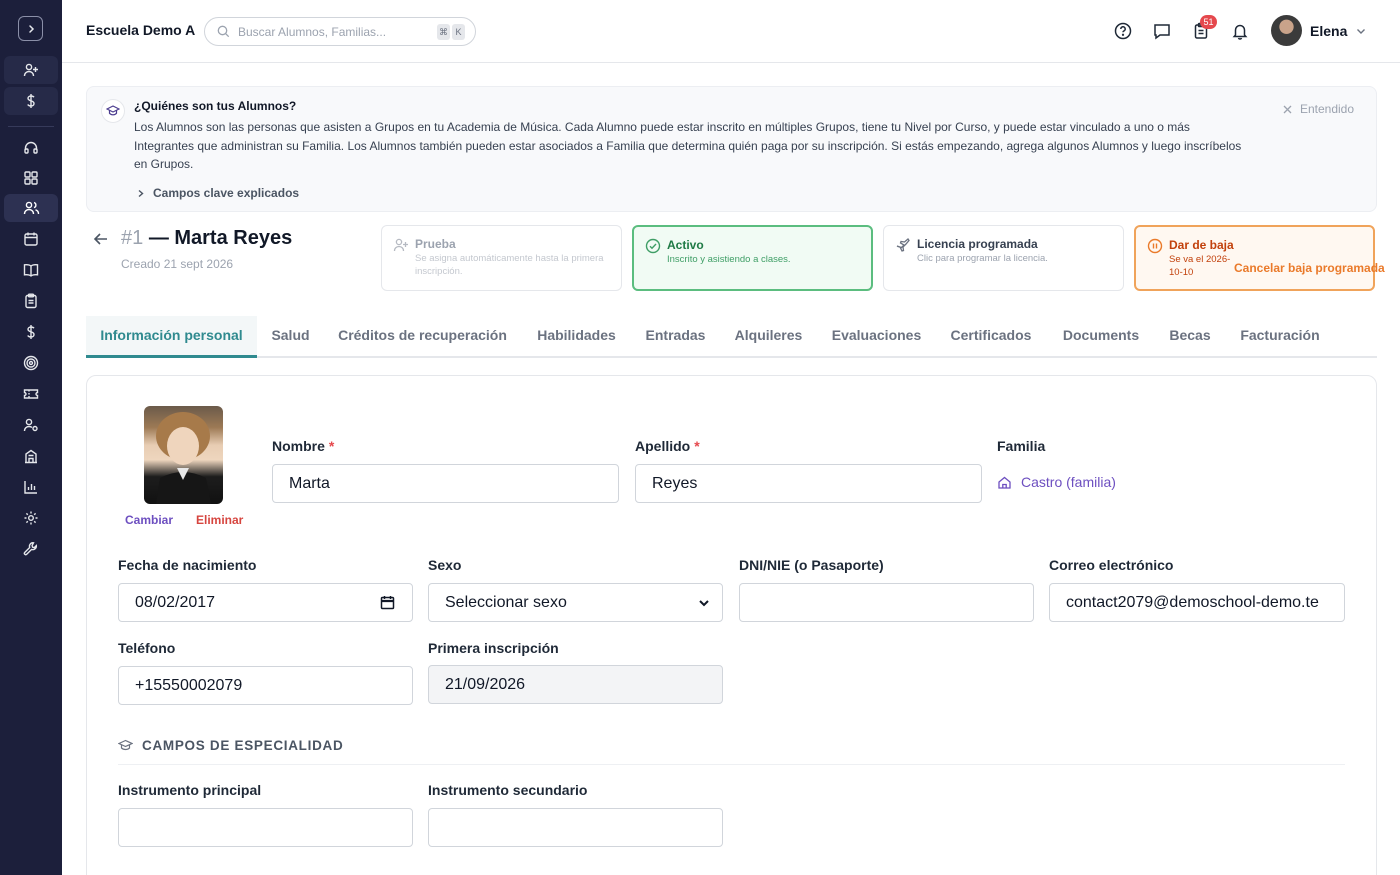 The height and width of the screenshot is (875, 1400). What do you see at coordinates (1286, 30) in the screenshot?
I see `user-avatar` at bounding box center [1286, 30].